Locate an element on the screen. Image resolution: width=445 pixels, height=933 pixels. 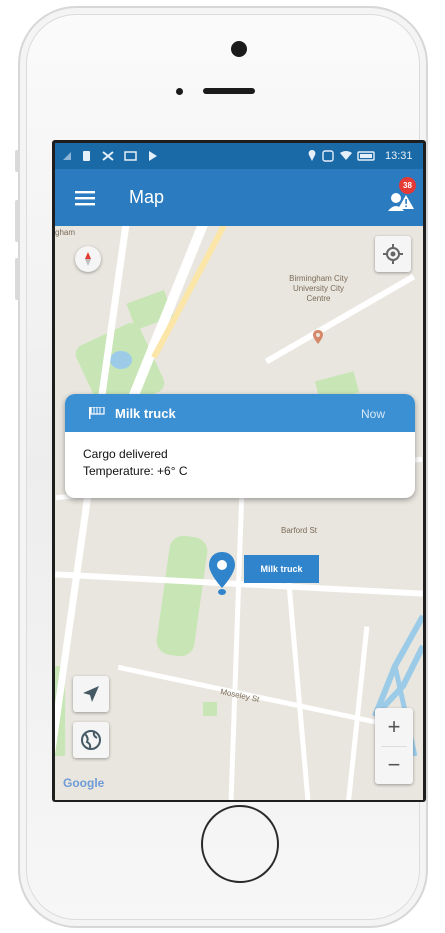
status-bar: 13:31 is located at coordinates (239, 156).